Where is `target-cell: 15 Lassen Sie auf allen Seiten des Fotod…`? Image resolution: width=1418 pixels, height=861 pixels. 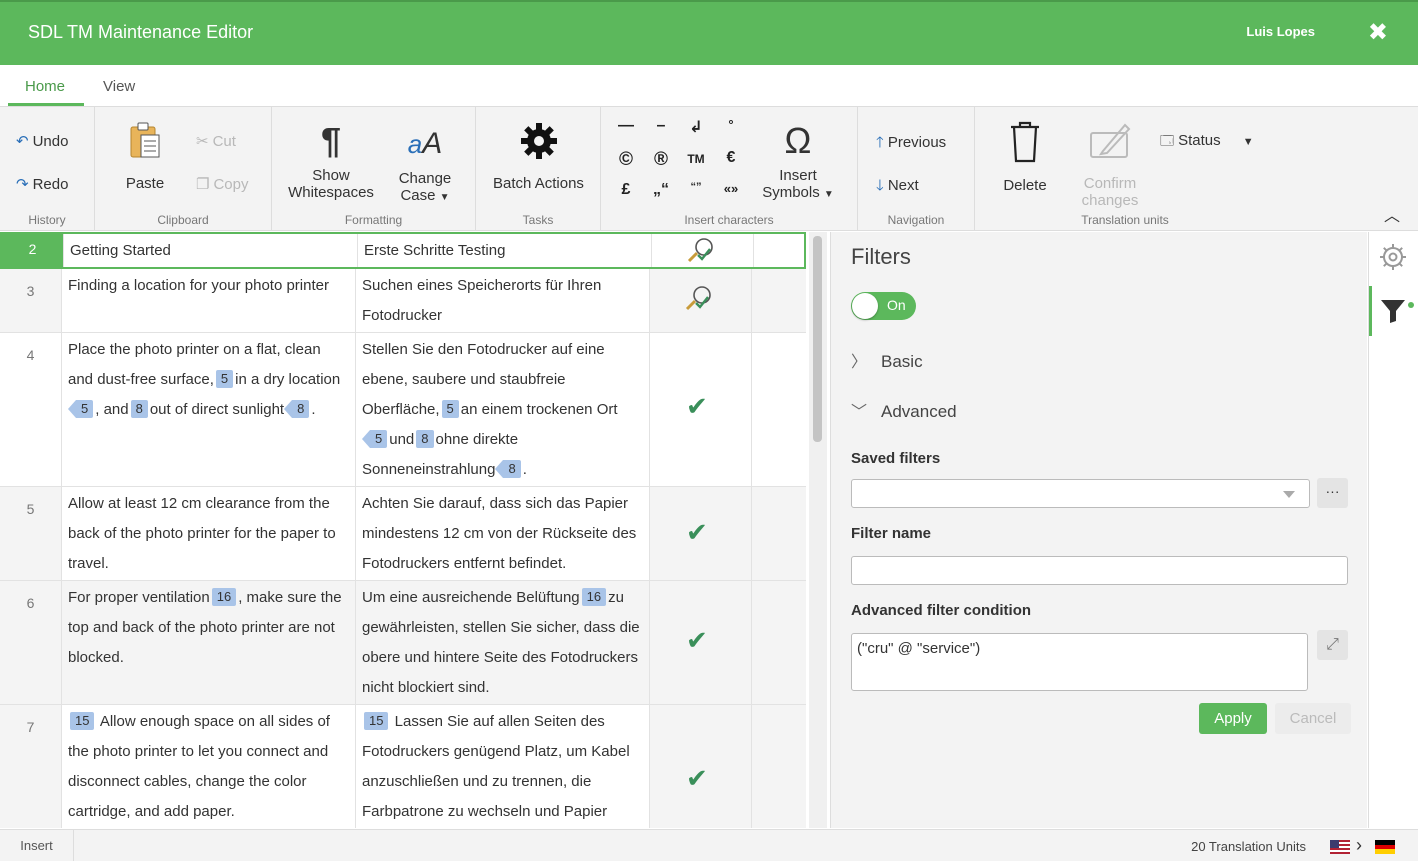
target-cell: 15 Lassen Sie auf allen Seiten des Fotod… is located at coordinates (503, 766).